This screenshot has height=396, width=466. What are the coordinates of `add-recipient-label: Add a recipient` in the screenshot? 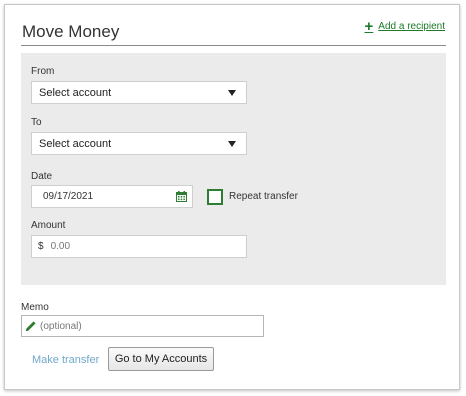 It's located at (411, 26).